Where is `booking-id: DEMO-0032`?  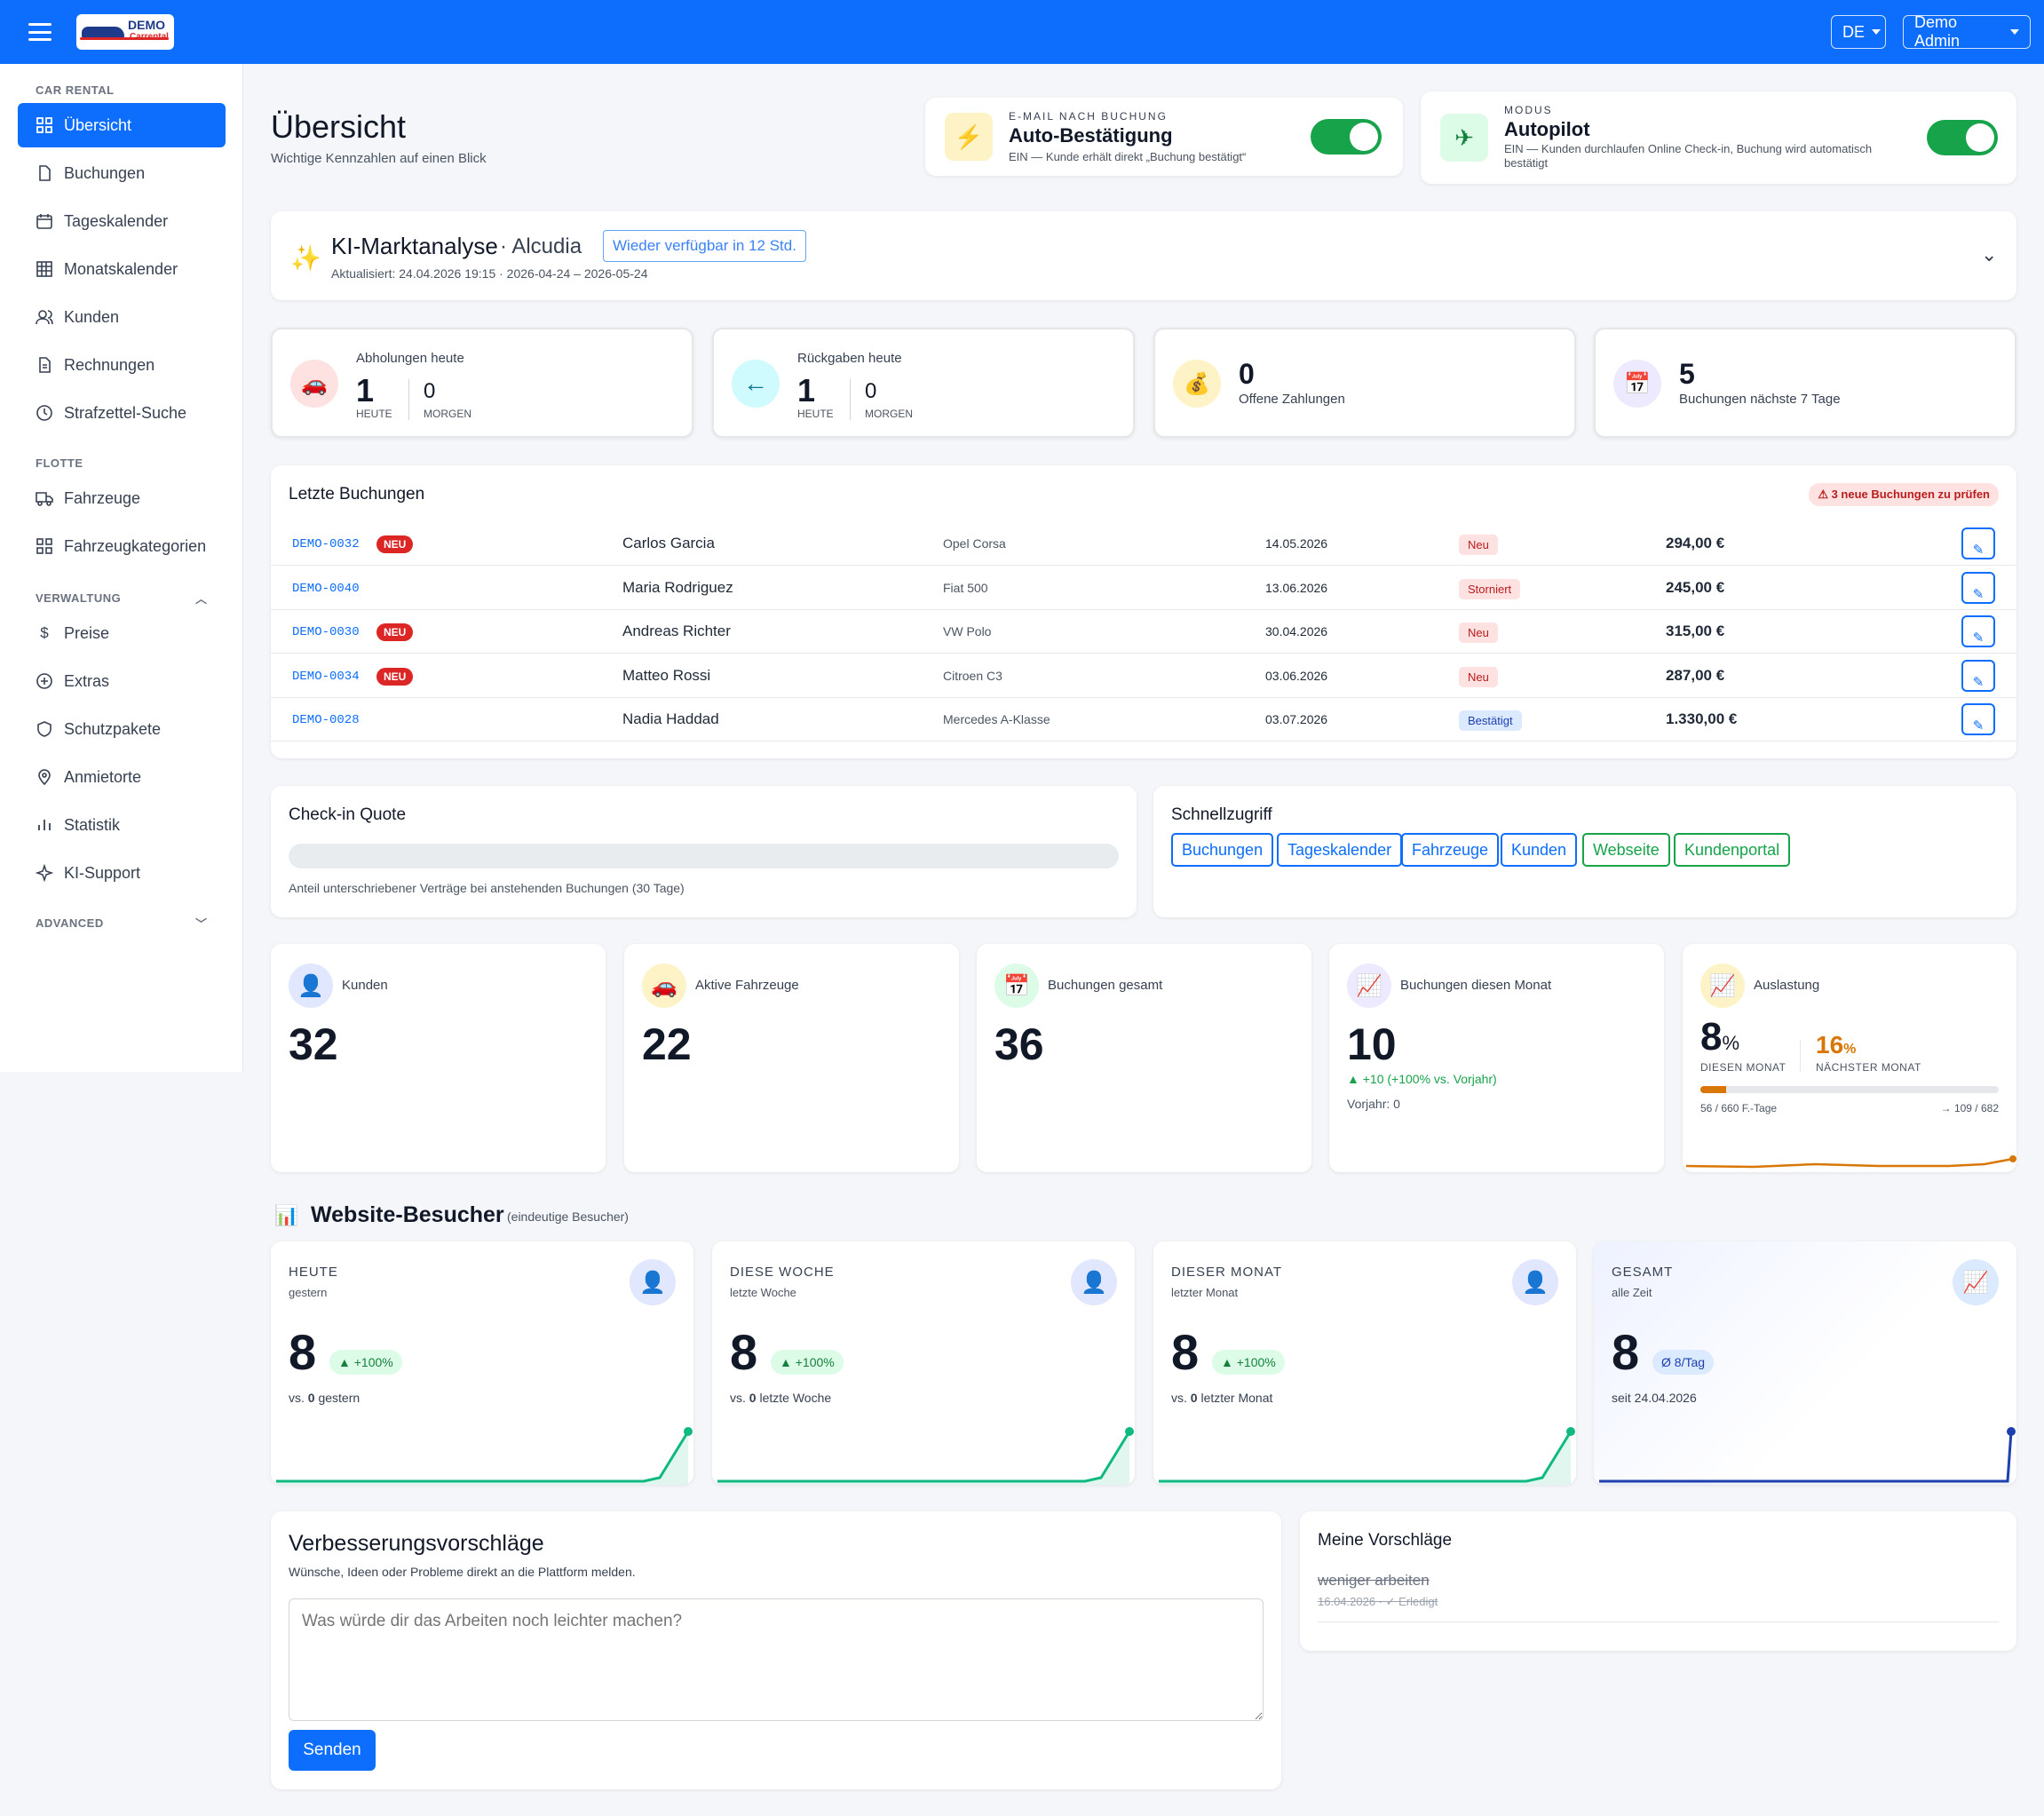 booking-id: DEMO-0032 is located at coordinates (326, 544).